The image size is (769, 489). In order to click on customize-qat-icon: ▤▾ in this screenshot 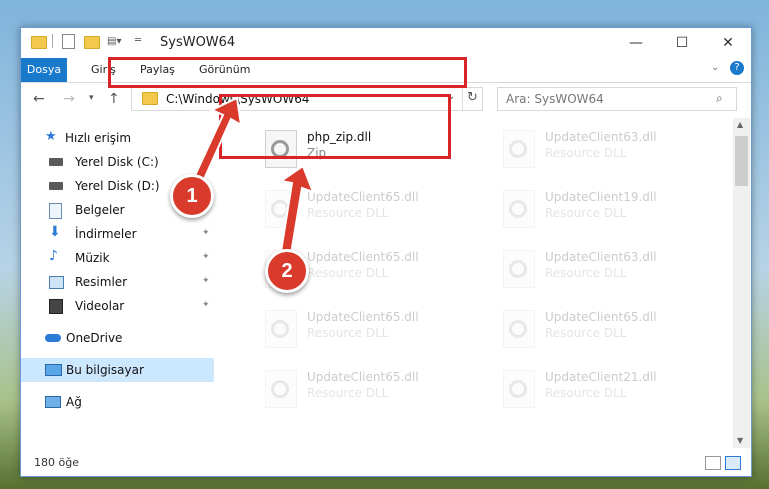, I will do `click(114, 41)`.